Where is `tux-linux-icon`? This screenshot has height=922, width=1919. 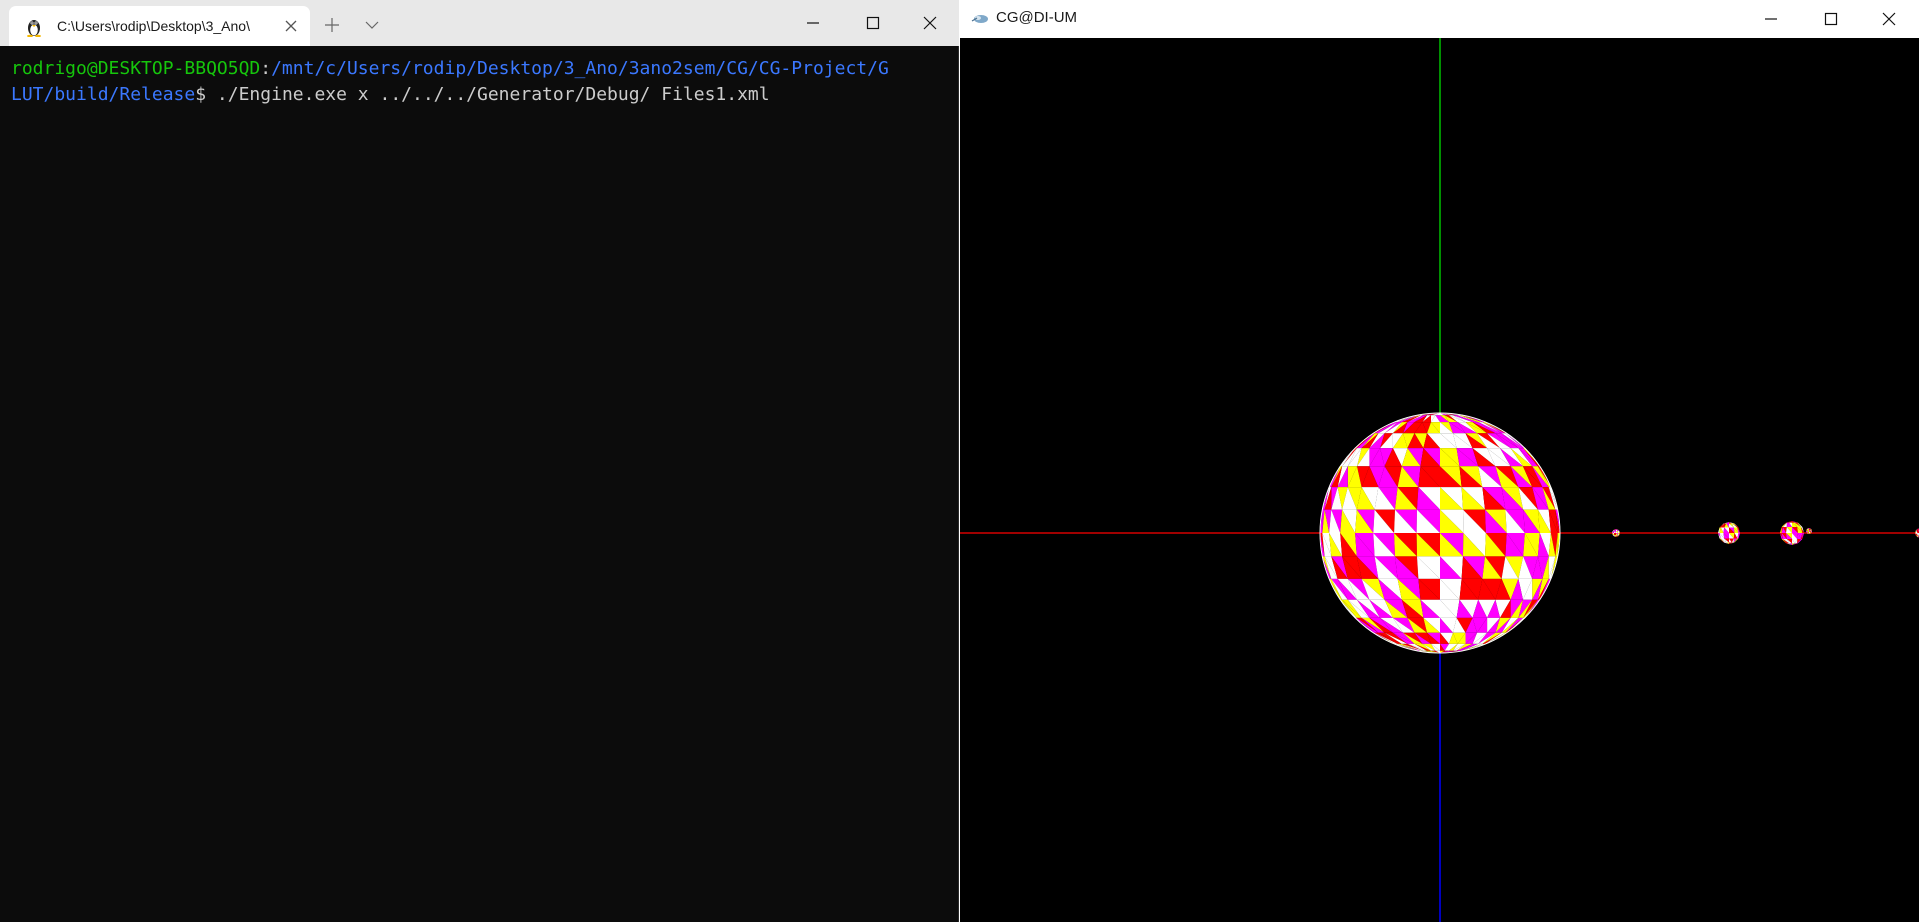 tux-linux-icon is located at coordinates (34, 27).